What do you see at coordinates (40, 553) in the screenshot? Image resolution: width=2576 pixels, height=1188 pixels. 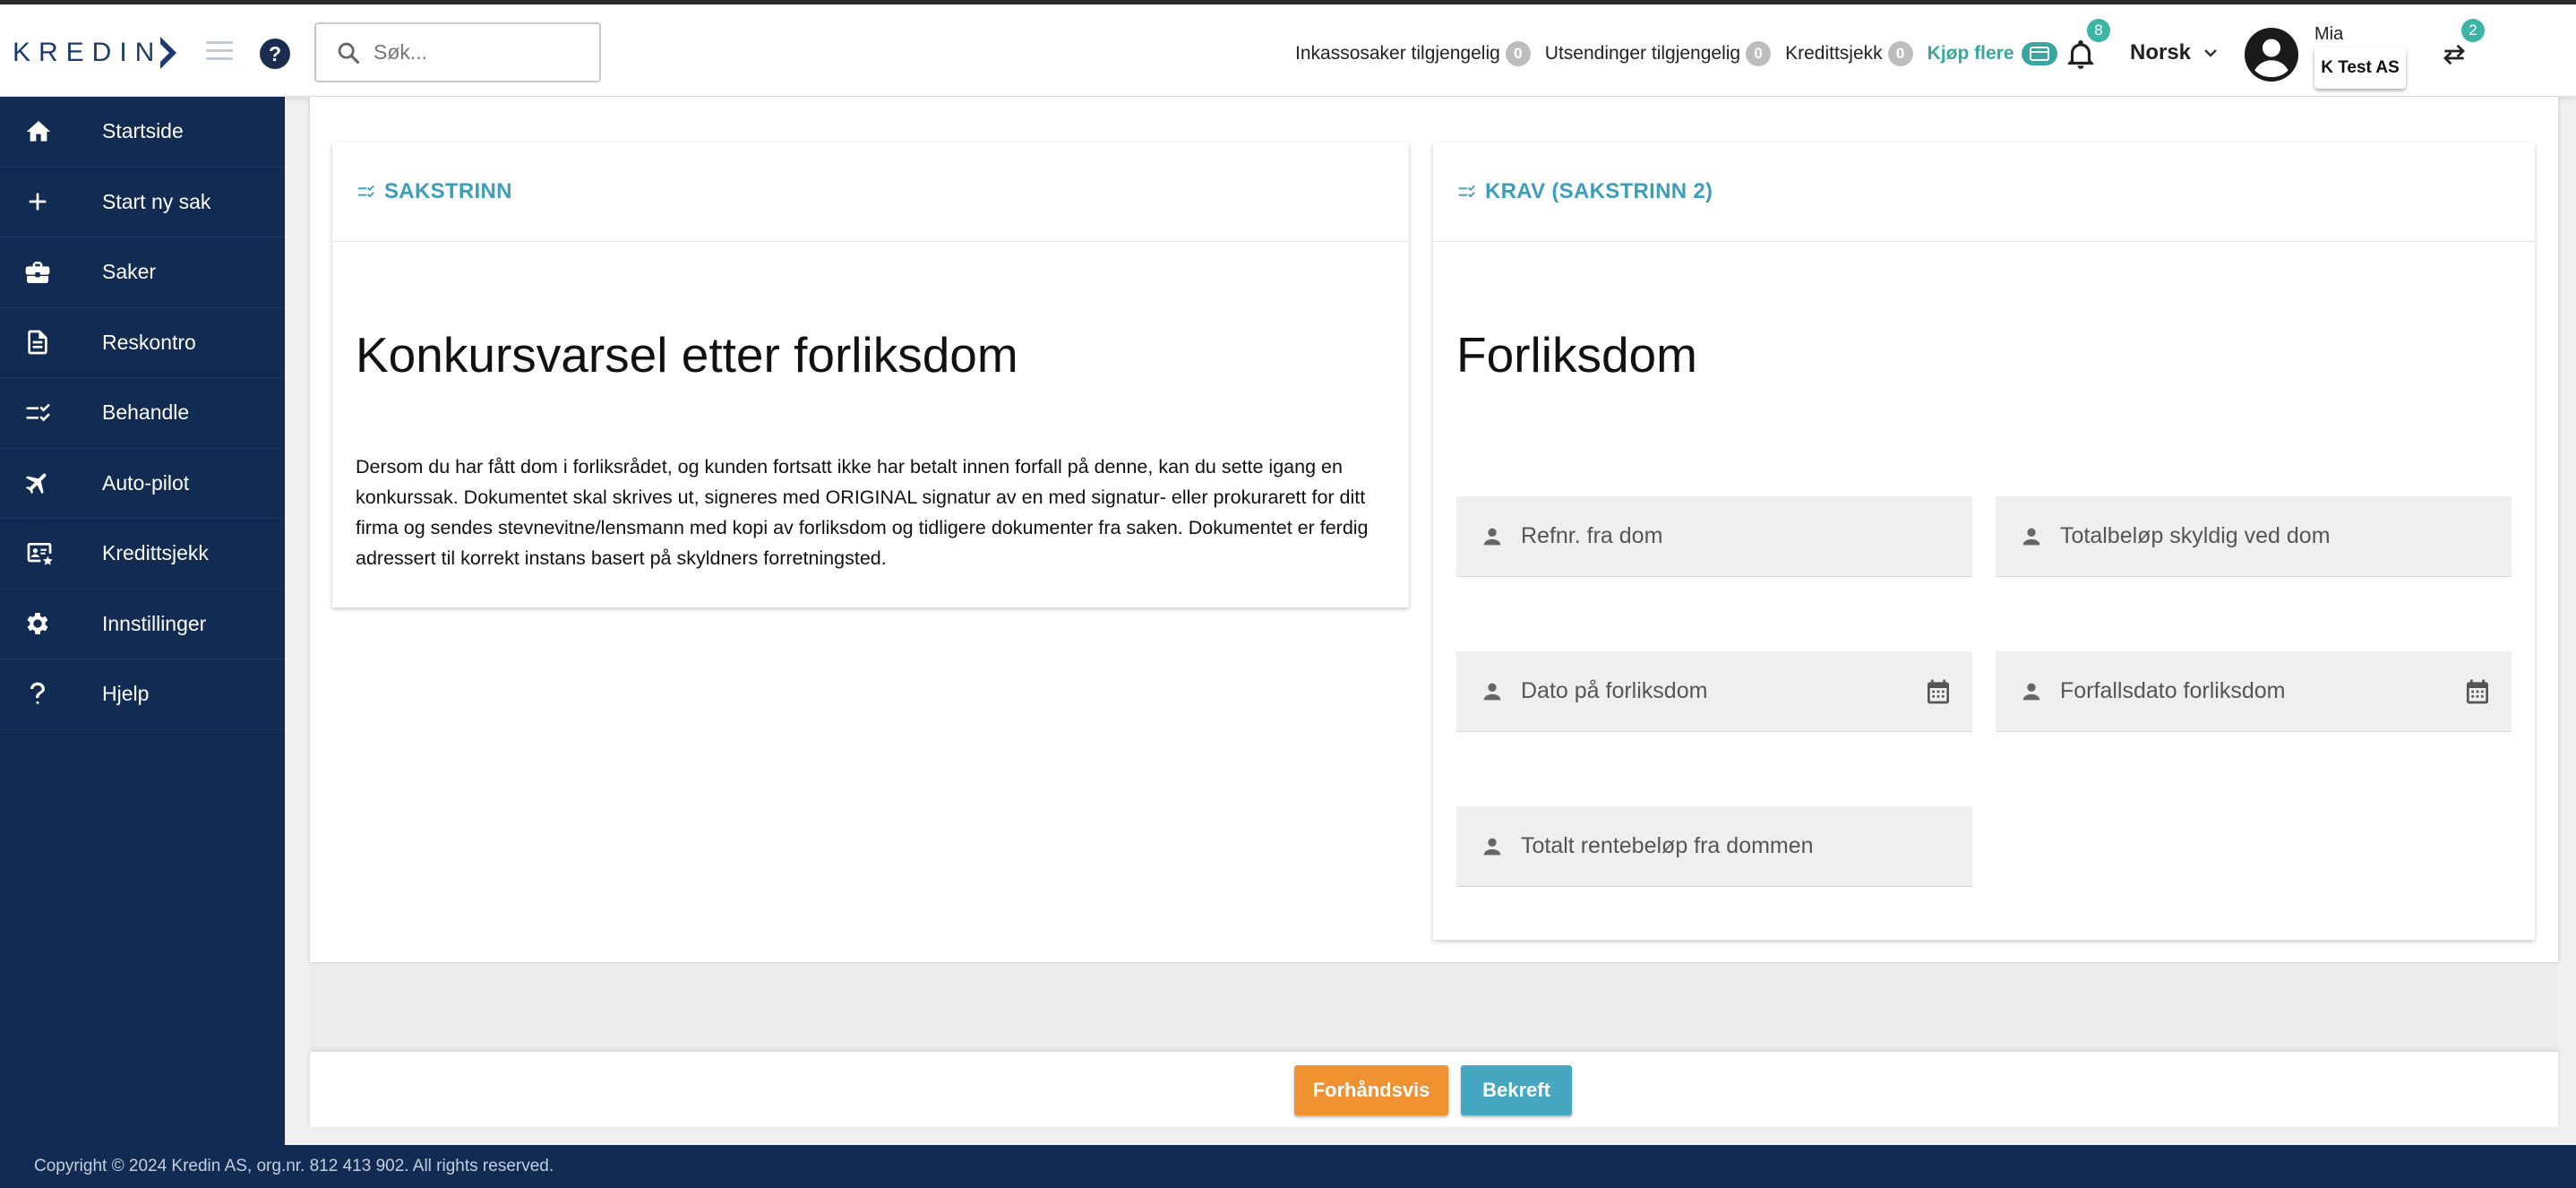 I see `id-card-icon` at bounding box center [40, 553].